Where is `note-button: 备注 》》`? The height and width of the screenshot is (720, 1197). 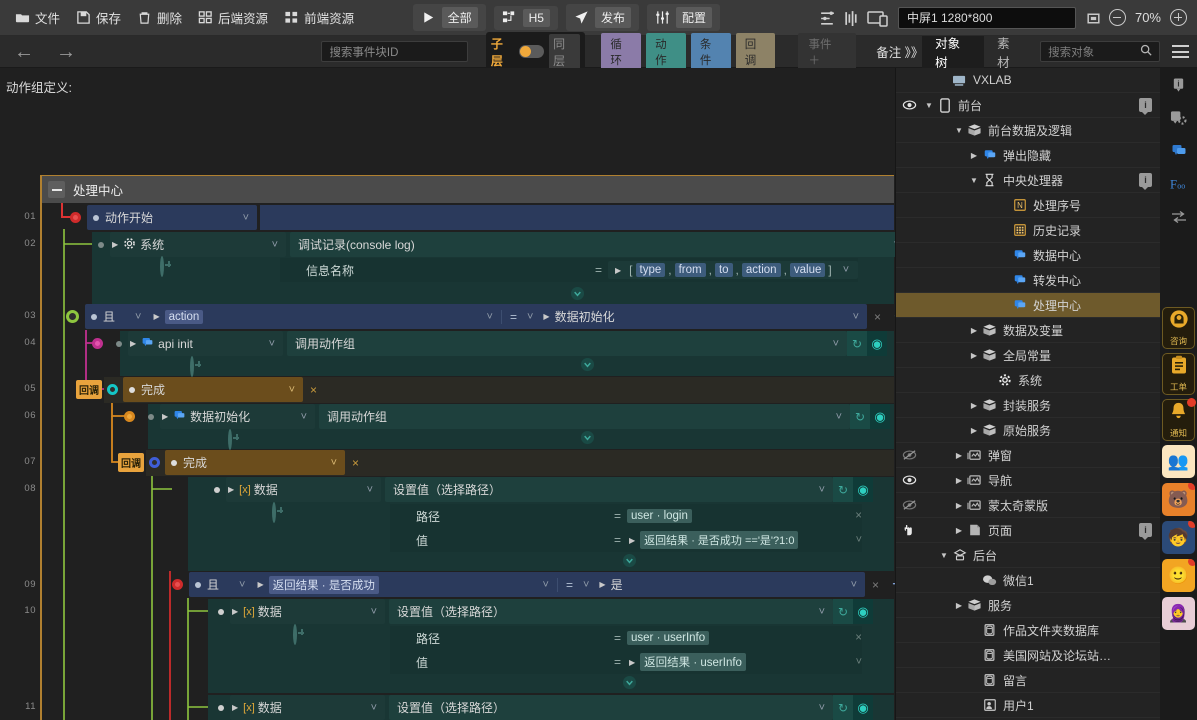 note-button: 备注 》》 is located at coordinates (899, 51).